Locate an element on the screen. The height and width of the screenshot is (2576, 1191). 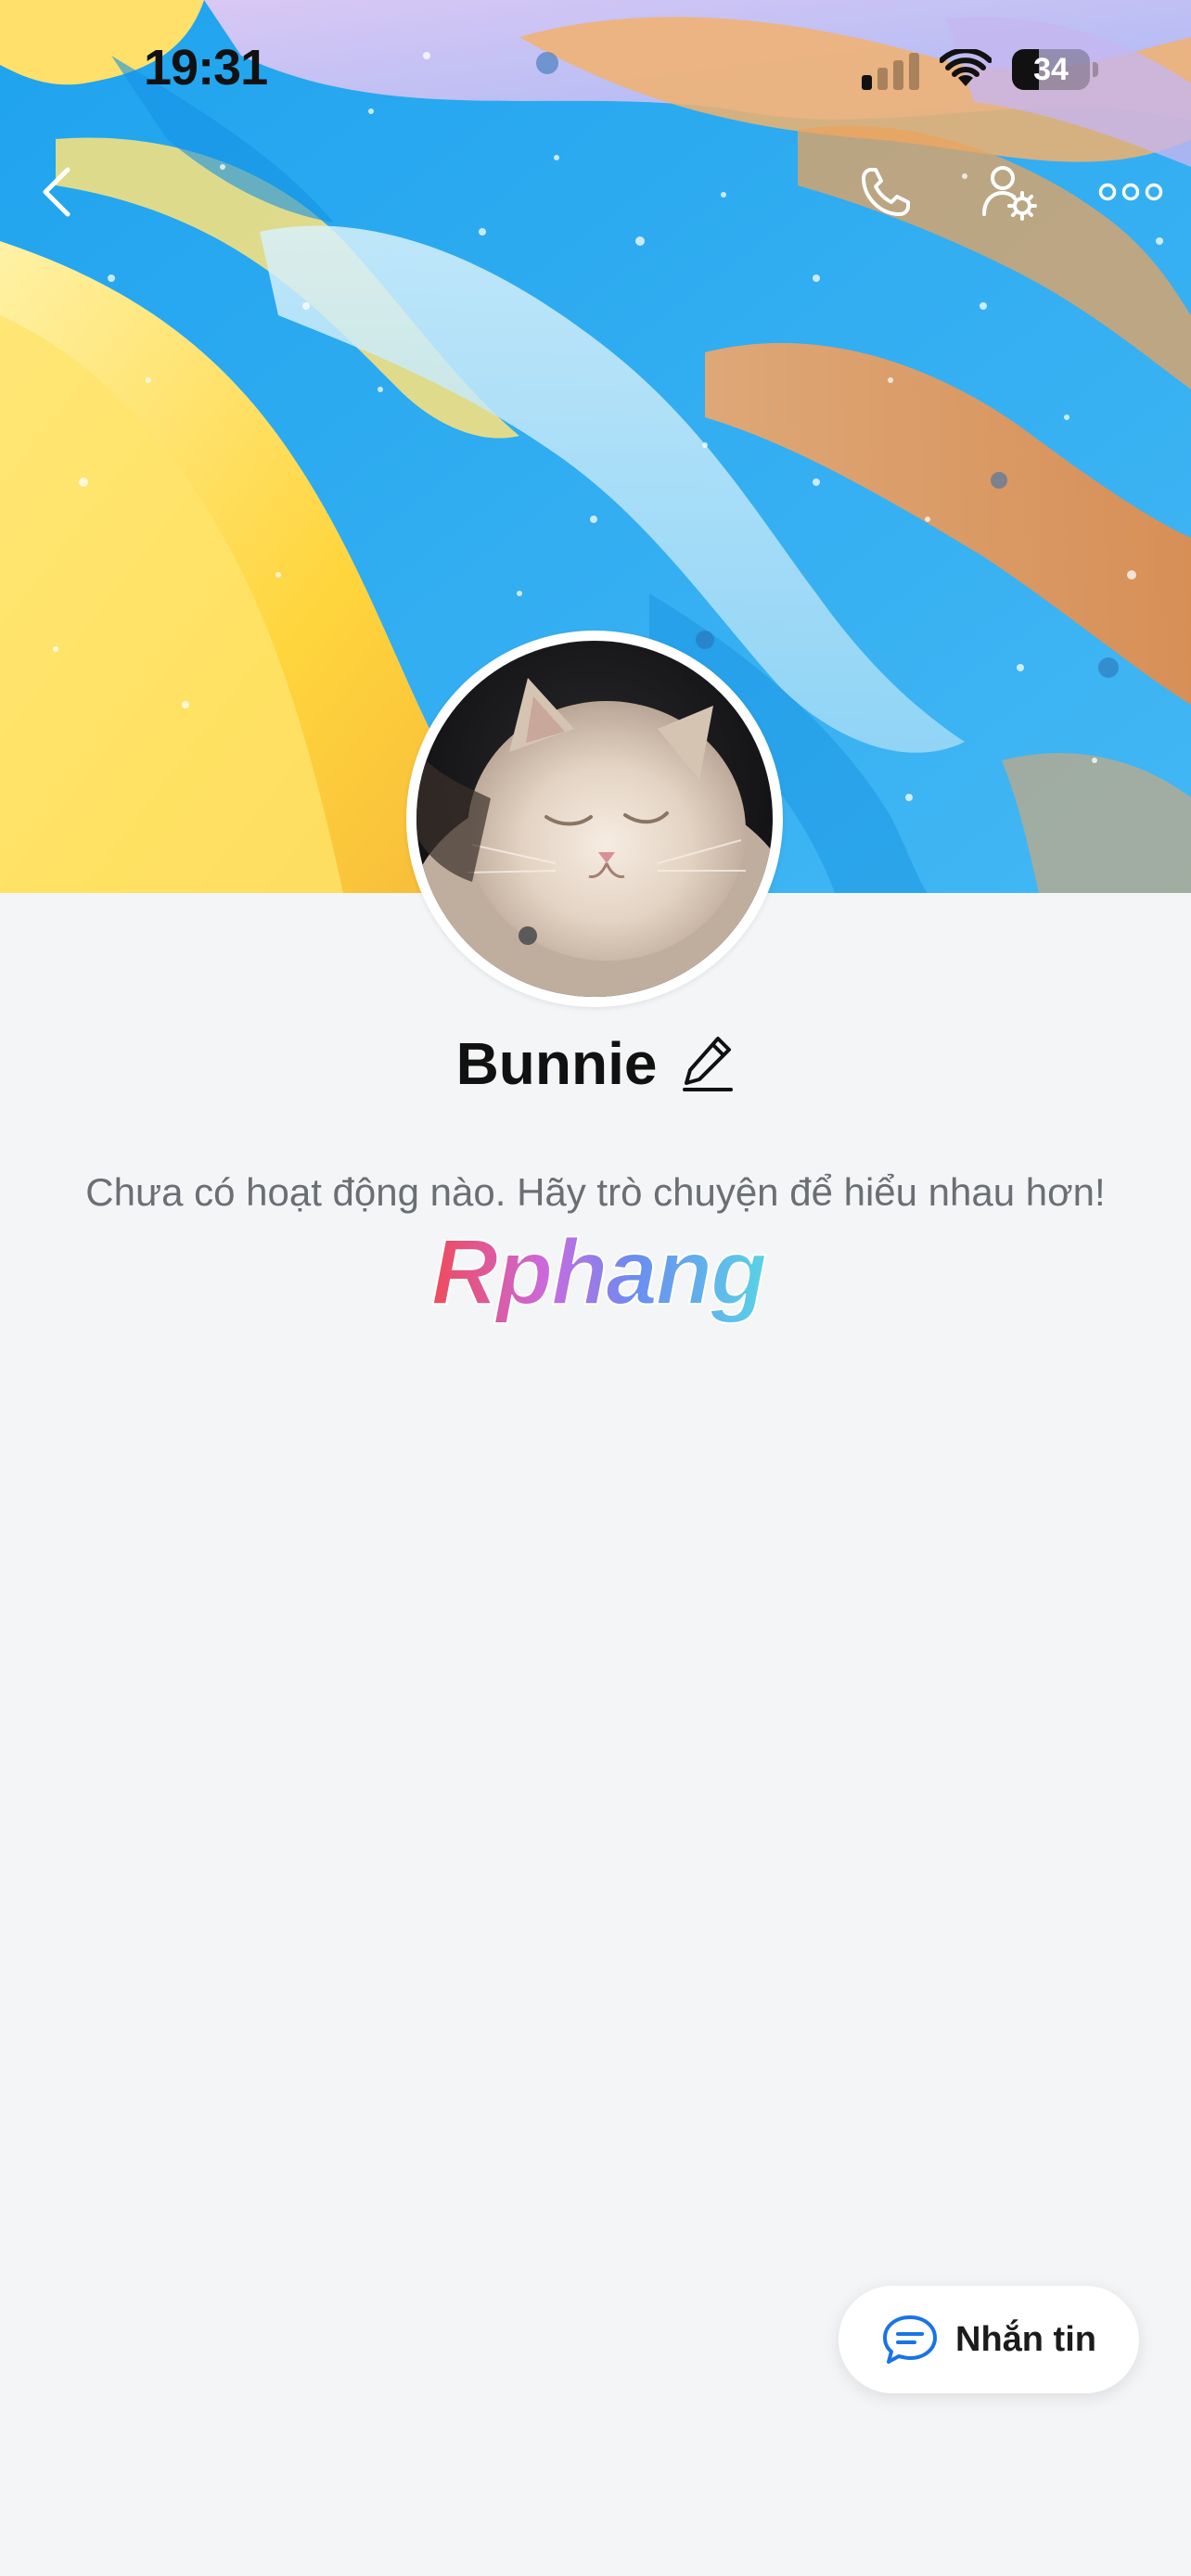
call-button is located at coordinates (886, 192).